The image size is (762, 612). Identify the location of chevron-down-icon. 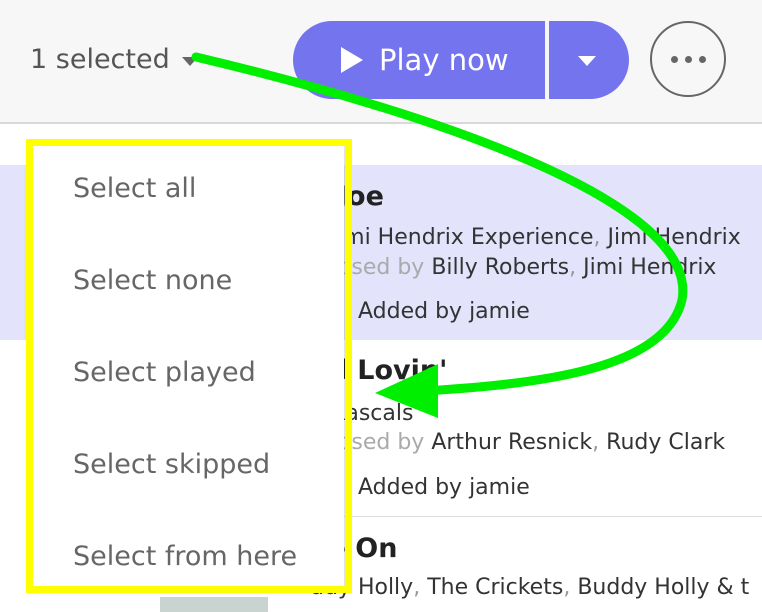
(587, 61).